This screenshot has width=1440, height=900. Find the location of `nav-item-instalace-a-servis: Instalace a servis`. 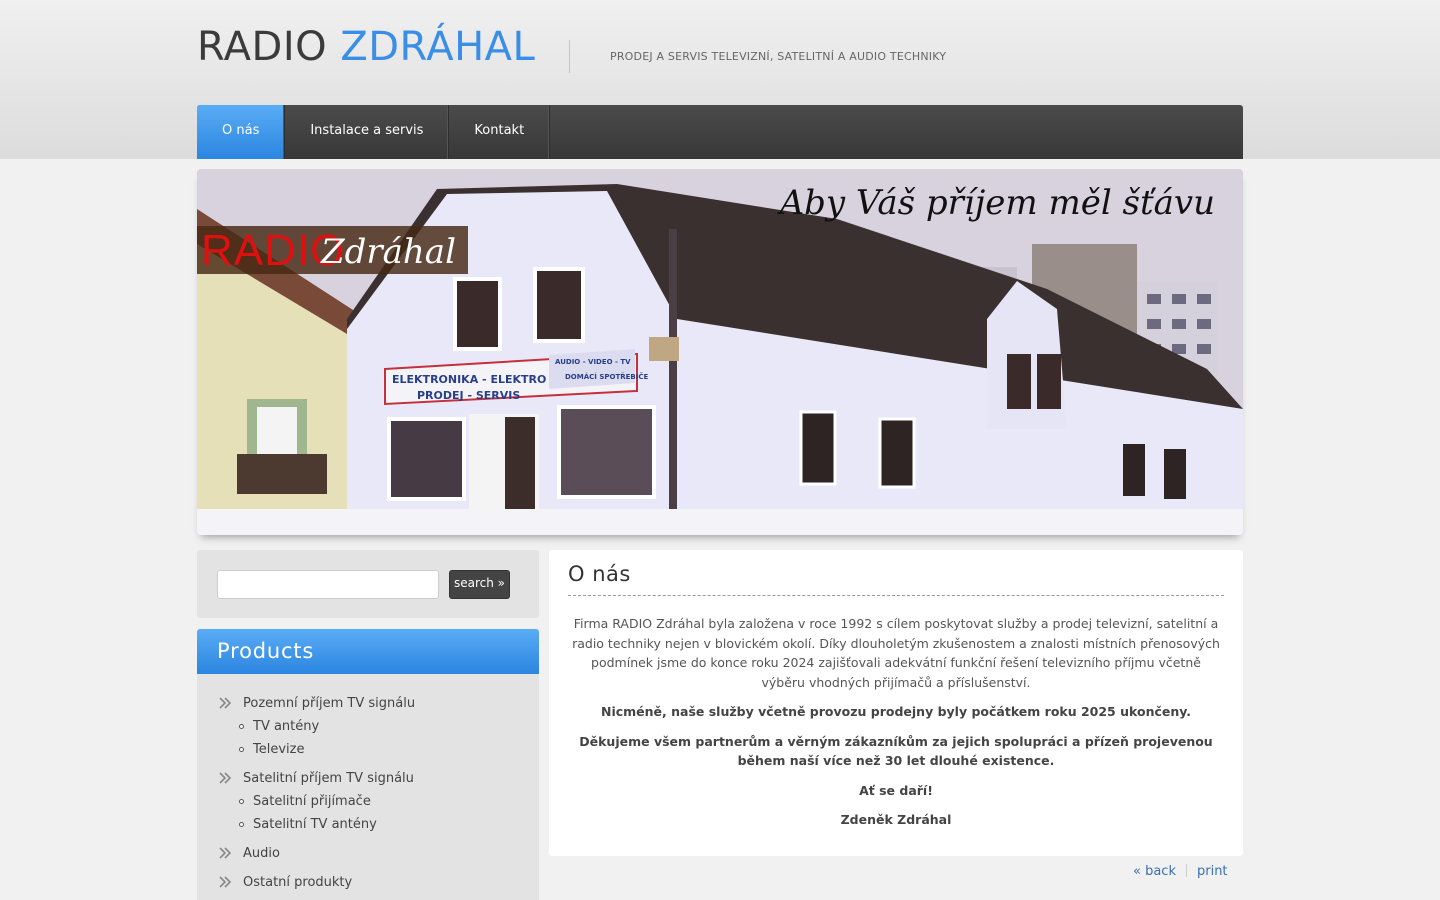

nav-item-instalace-a-servis: Instalace a servis is located at coordinates (367, 132).